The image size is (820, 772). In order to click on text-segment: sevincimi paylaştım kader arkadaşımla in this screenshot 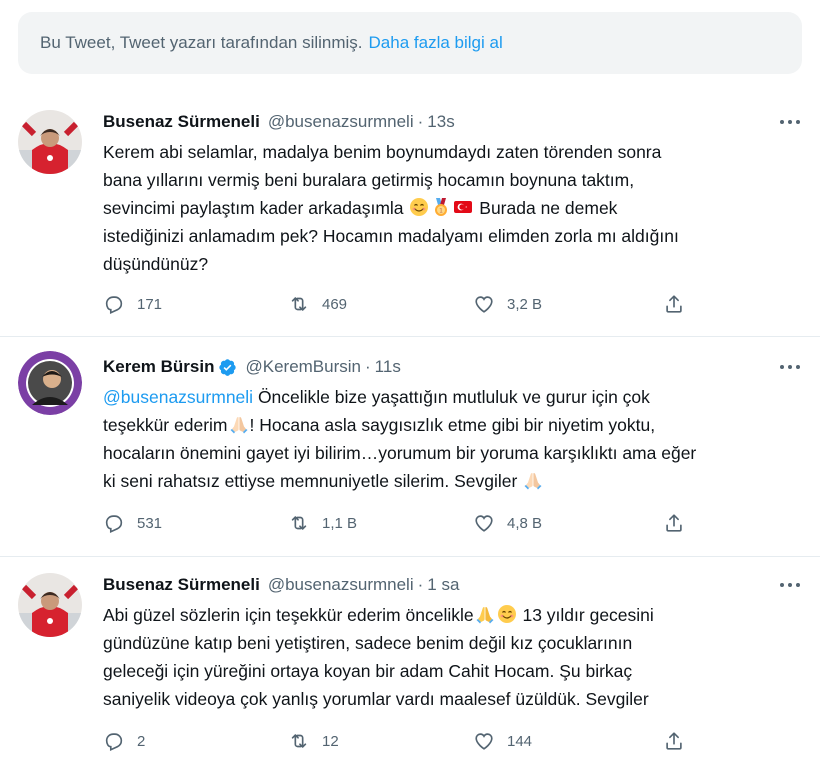, I will do `click(253, 208)`.